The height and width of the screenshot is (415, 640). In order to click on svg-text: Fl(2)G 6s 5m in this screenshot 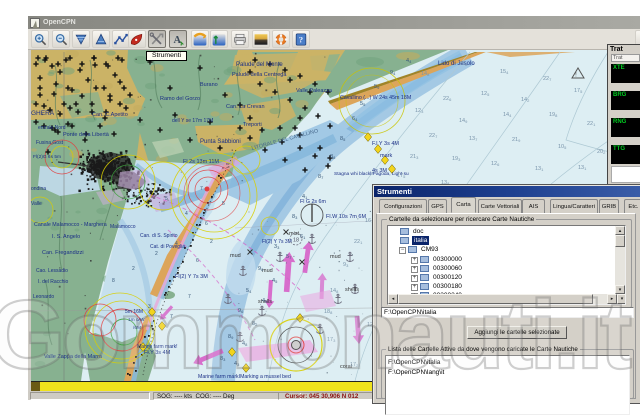, I will do `click(47, 157)`.